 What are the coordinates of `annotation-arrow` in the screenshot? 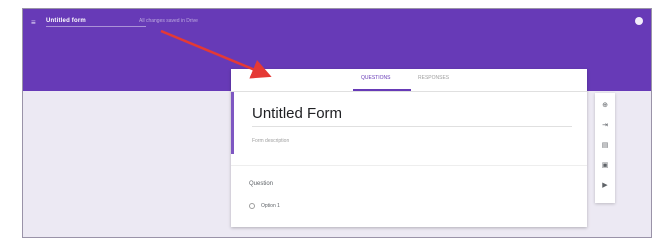 It's located at (216, 54).